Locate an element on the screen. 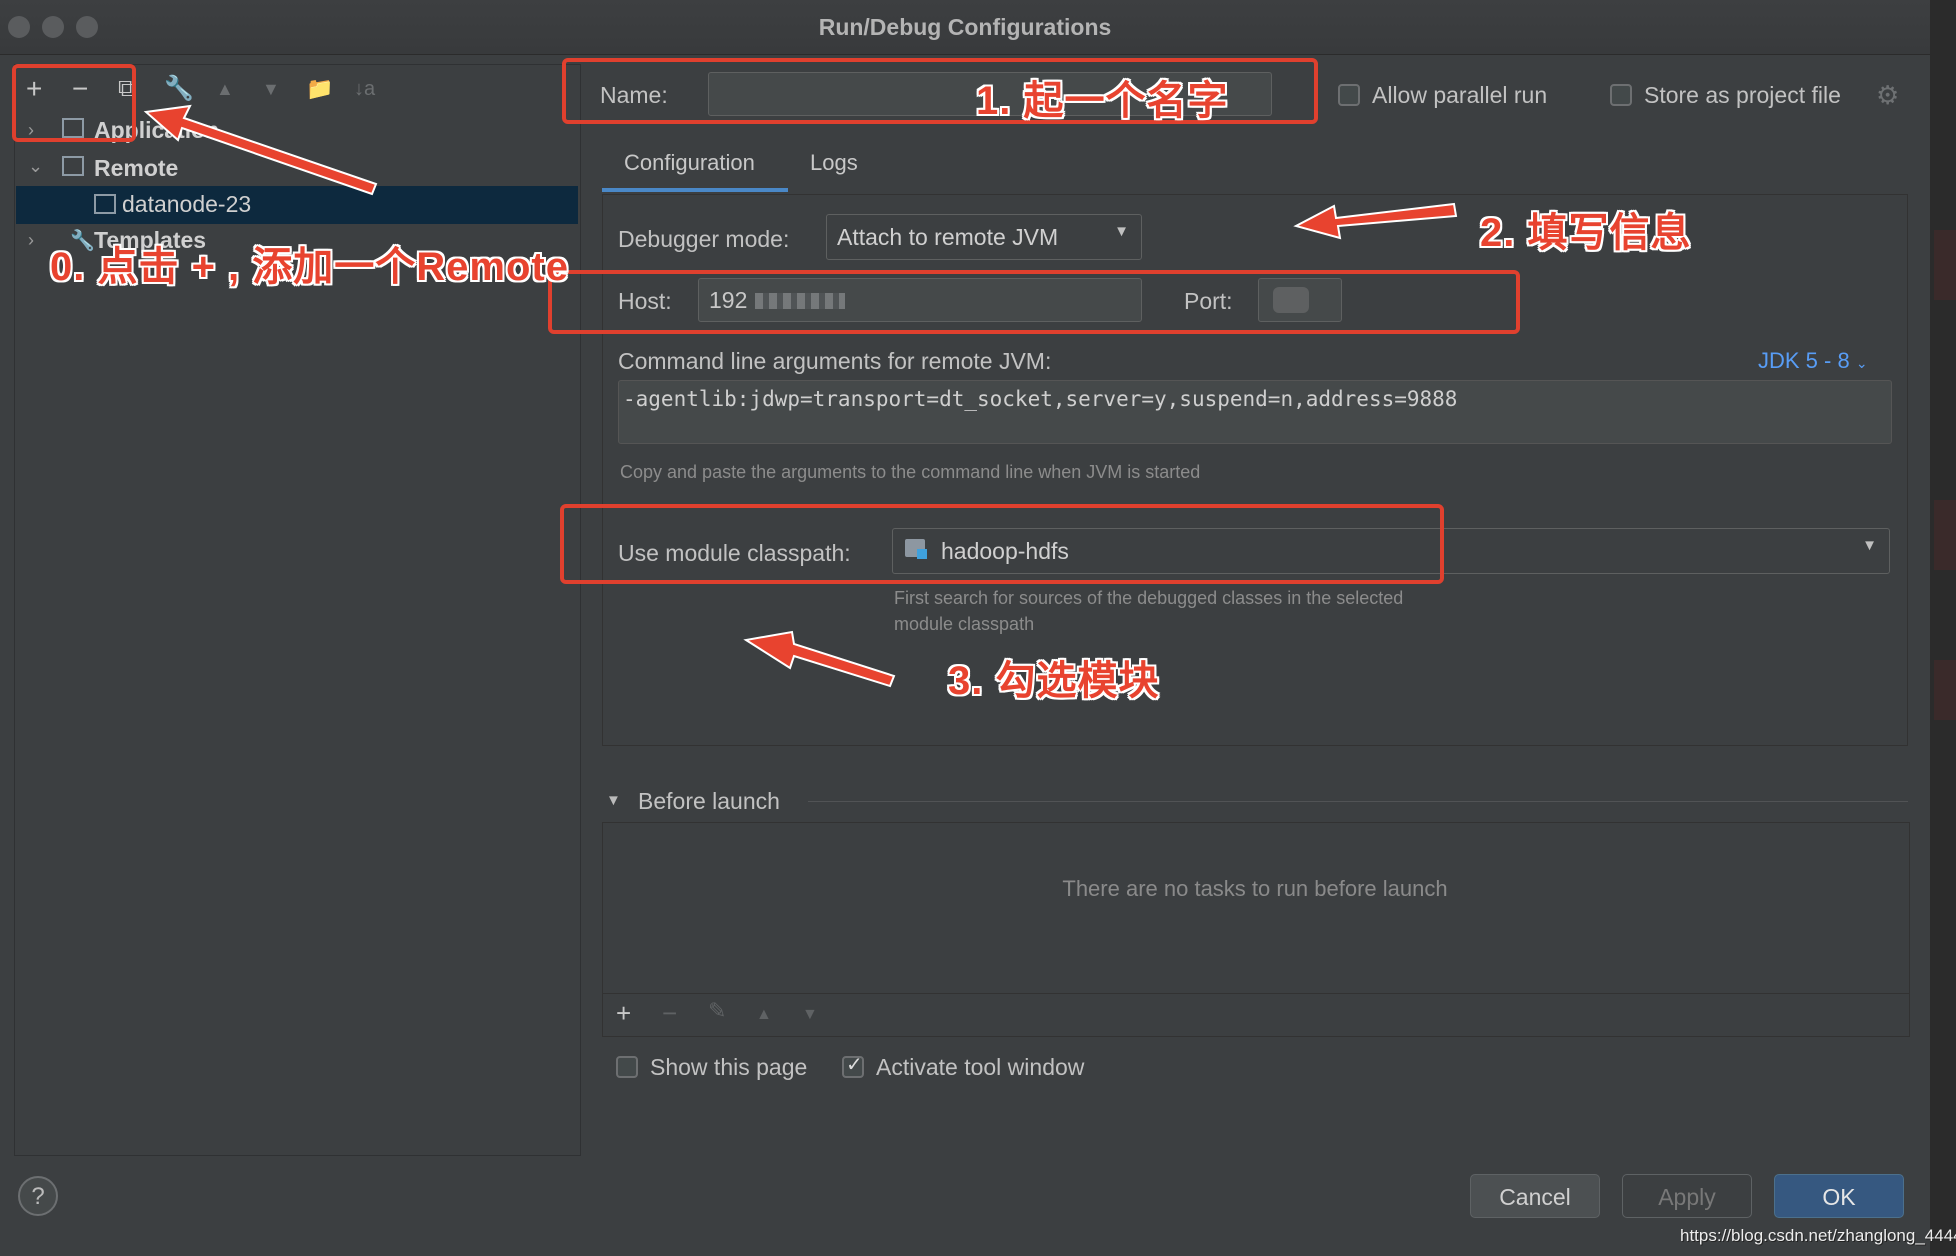 The height and width of the screenshot is (1256, 1956). annotation-step1: 1. 起一个名字 is located at coordinates (1102, 101).